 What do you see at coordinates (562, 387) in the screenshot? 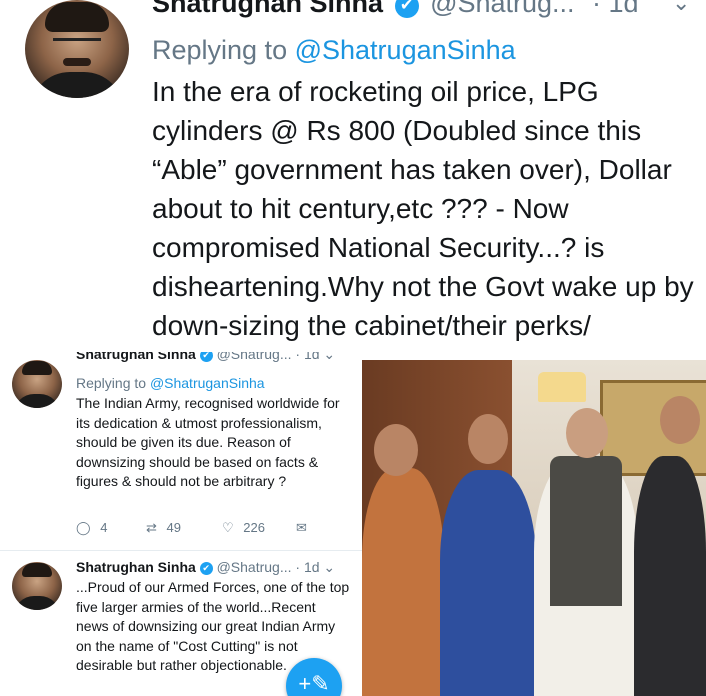
I see `photo-lamp` at bounding box center [562, 387].